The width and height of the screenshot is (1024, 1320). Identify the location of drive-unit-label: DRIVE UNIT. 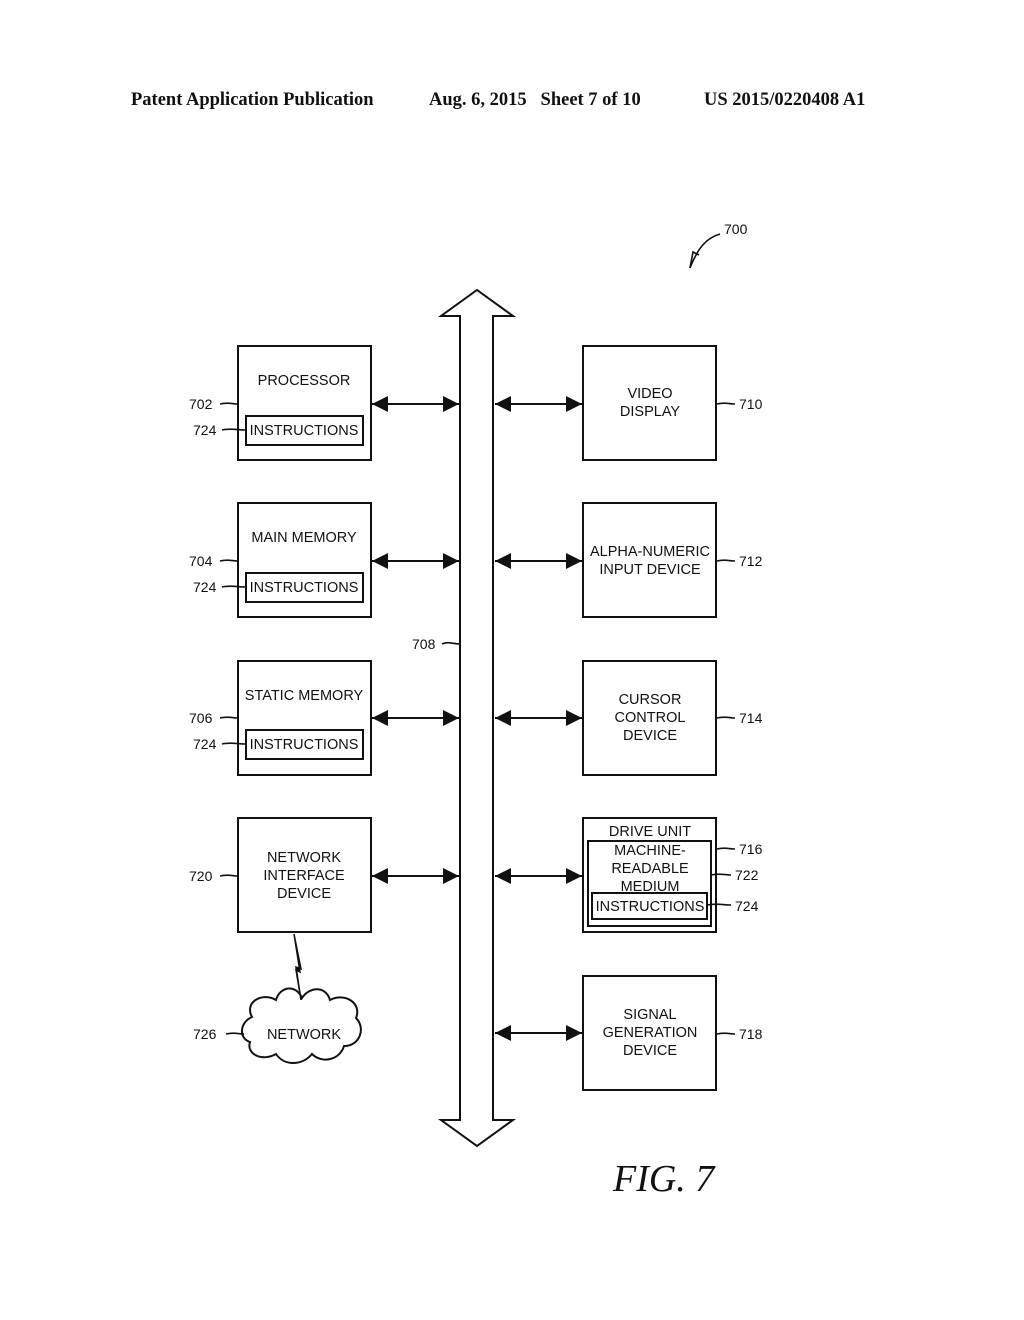
(650, 832).